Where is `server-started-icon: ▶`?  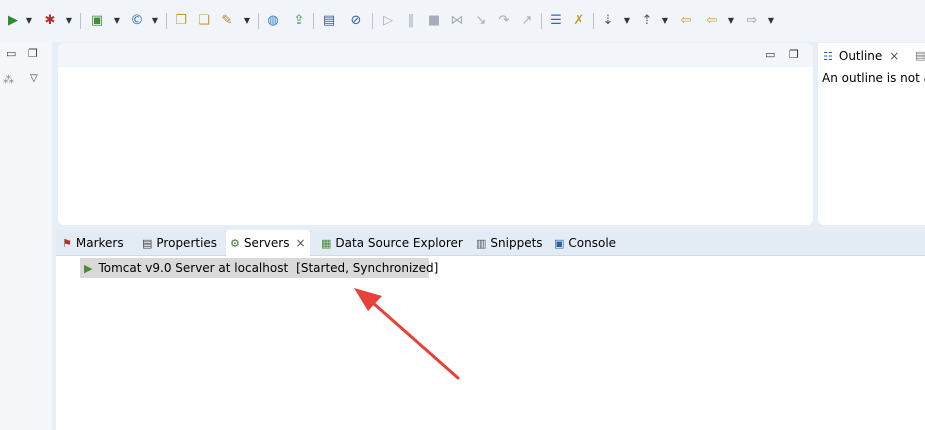 server-started-icon: ▶ is located at coordinates (88, 268).